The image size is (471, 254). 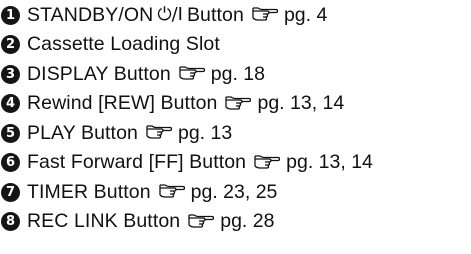 What do you see at coordinates (235, 134) in the screenshot?
I see `list-item: 5 PLAY Button pg. 13` at bounding box center [235, 134].